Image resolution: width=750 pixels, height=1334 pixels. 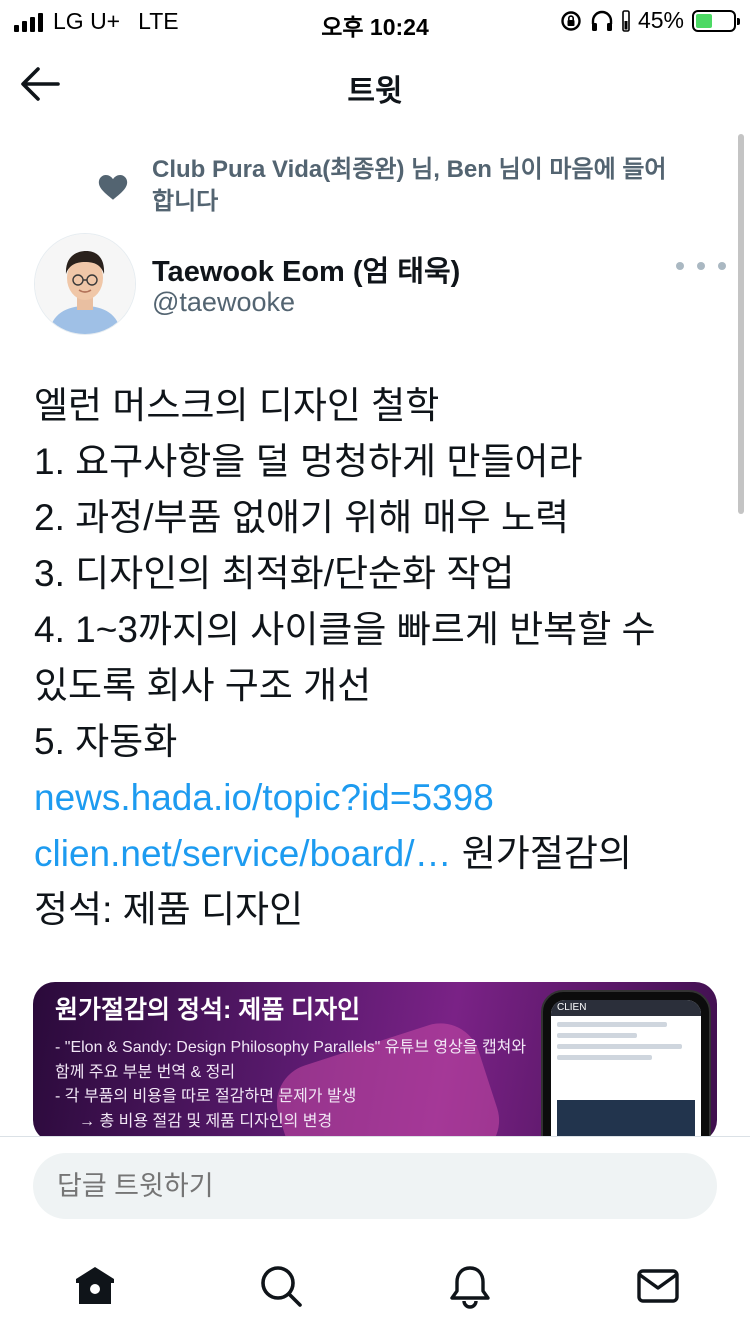 I want to click on headphones-icon, so click(x=602, y=20).